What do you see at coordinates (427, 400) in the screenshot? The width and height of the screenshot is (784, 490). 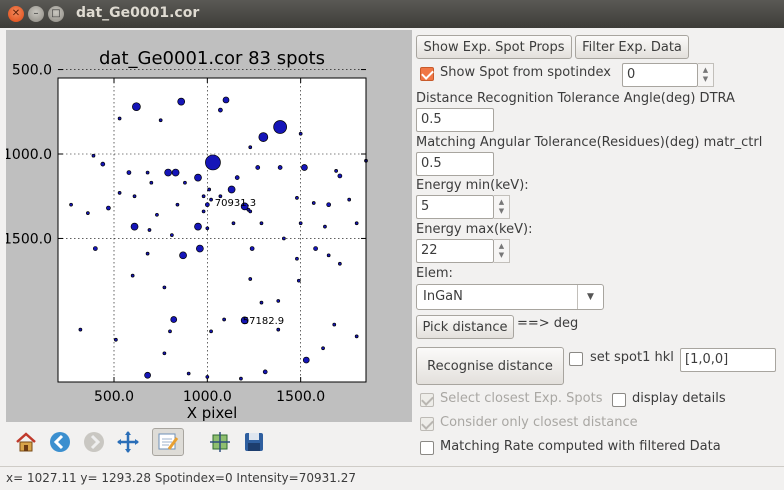 I see `select-closest-checkbox` at bounding box center [427, 400].